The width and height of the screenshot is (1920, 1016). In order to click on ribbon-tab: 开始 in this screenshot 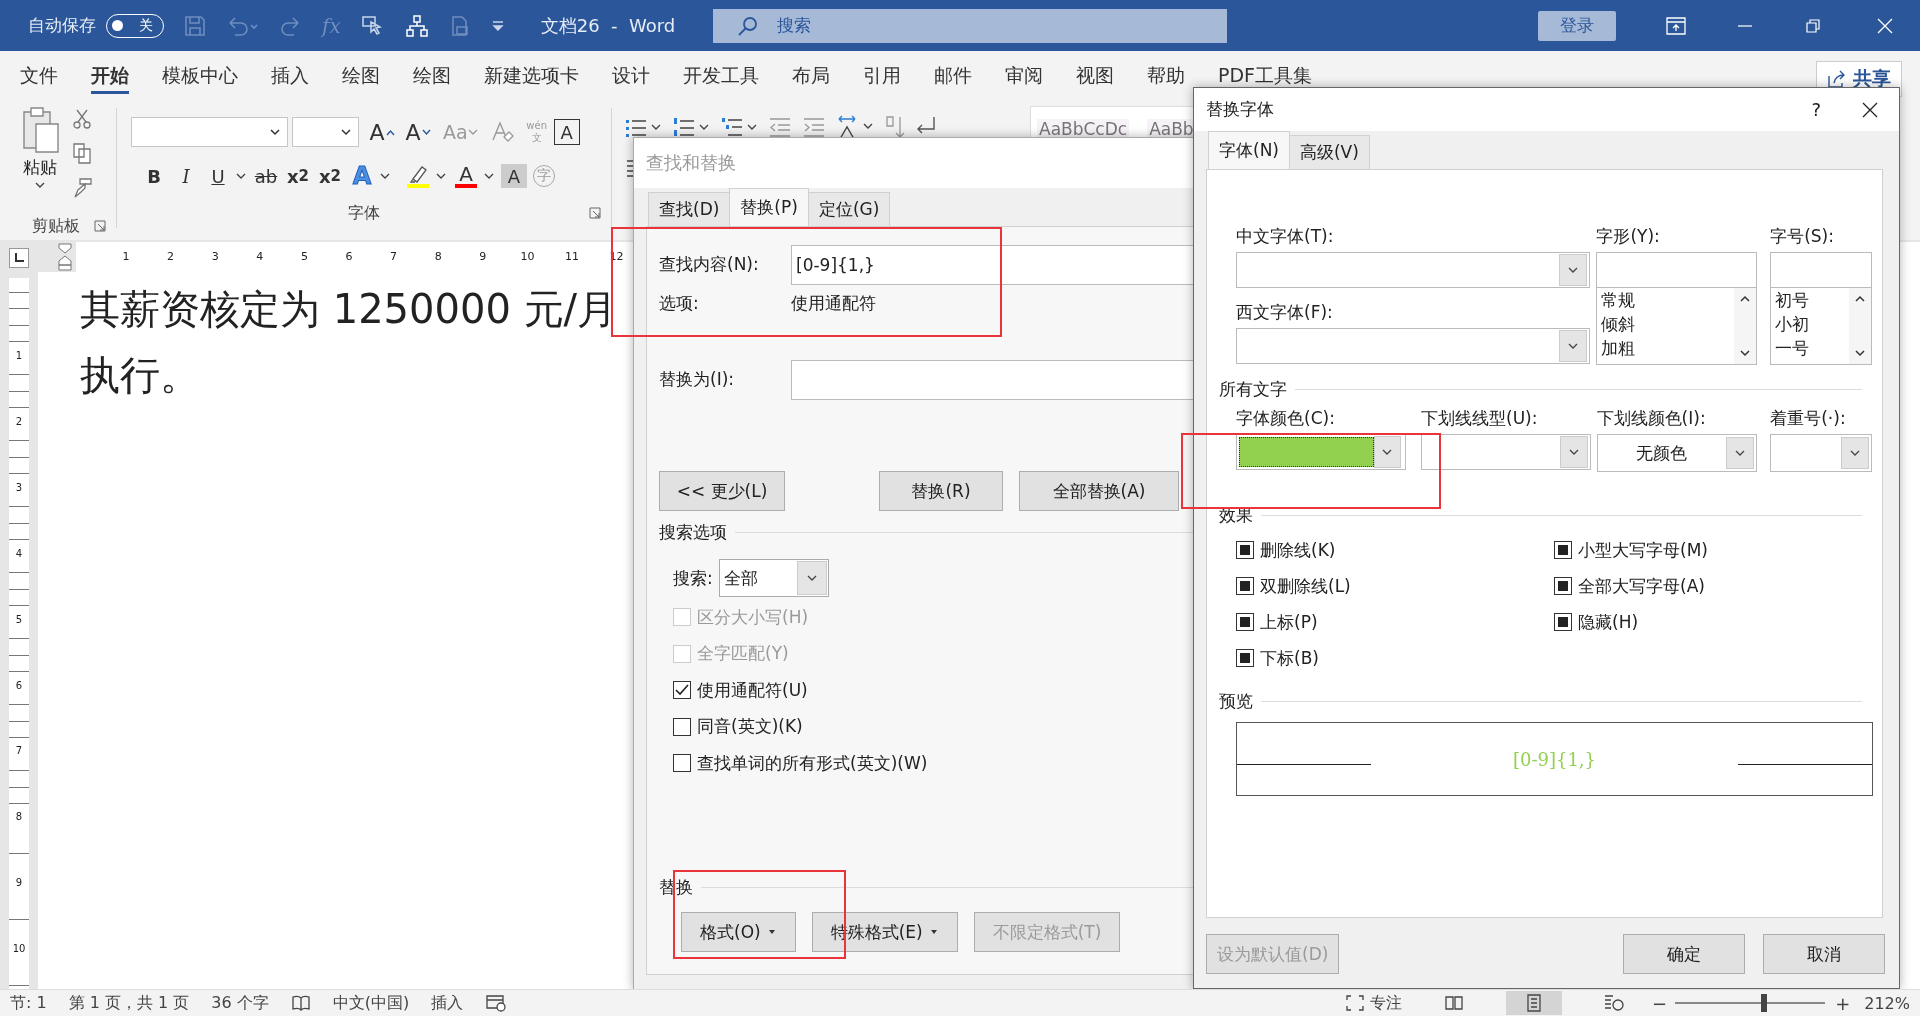, I will do `click(110, 75)`.